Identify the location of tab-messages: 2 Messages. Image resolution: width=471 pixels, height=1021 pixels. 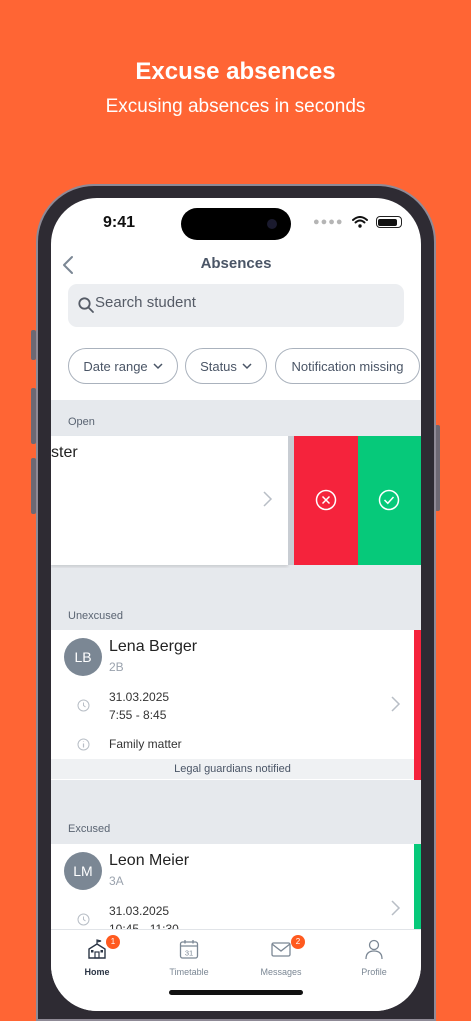
(281, 956).